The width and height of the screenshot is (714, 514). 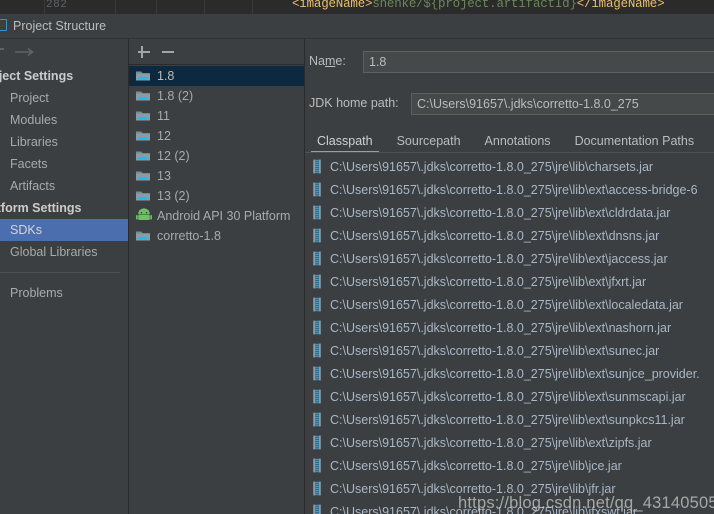 I want to click on sdk-list-item-label: 1.8, so click(x=166, y=76).